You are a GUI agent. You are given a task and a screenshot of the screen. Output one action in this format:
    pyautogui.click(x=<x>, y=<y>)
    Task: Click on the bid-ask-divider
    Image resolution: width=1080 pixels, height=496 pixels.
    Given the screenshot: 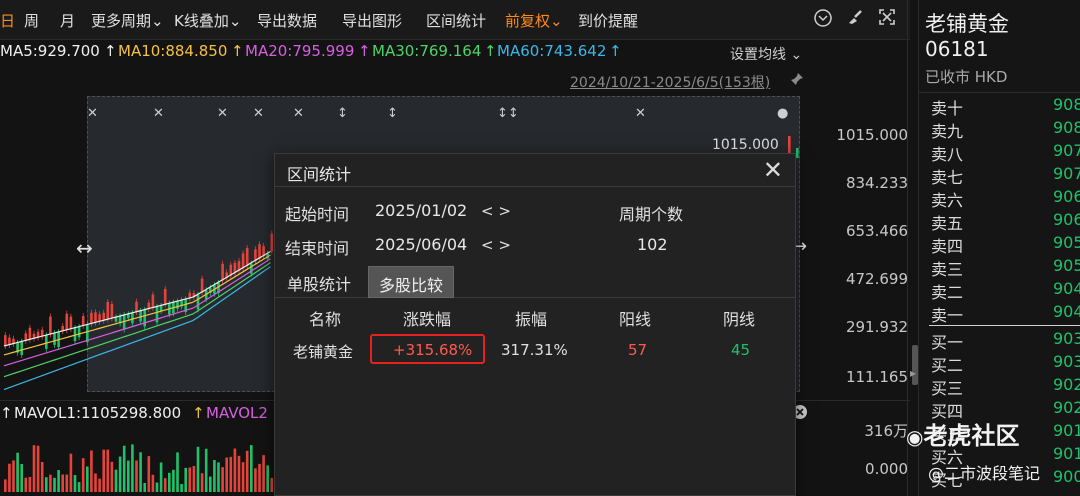 What is the action you would take?
    pyautogui.click(x=1004, y=325)
    